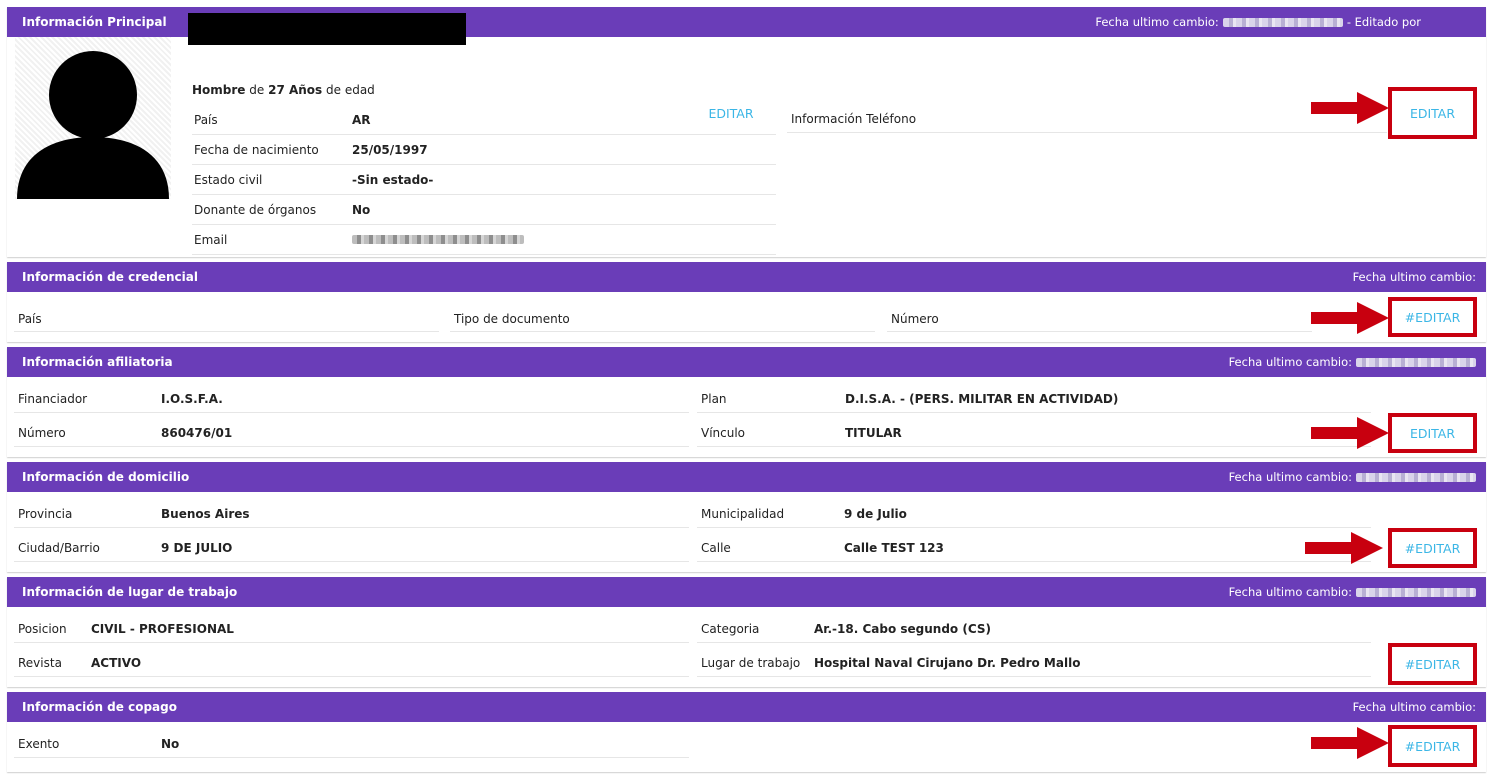 The width and height of the screenshot is (1495, 775). I want to click on edit-credencial-button: #EDITAR, so click(1432, 317).